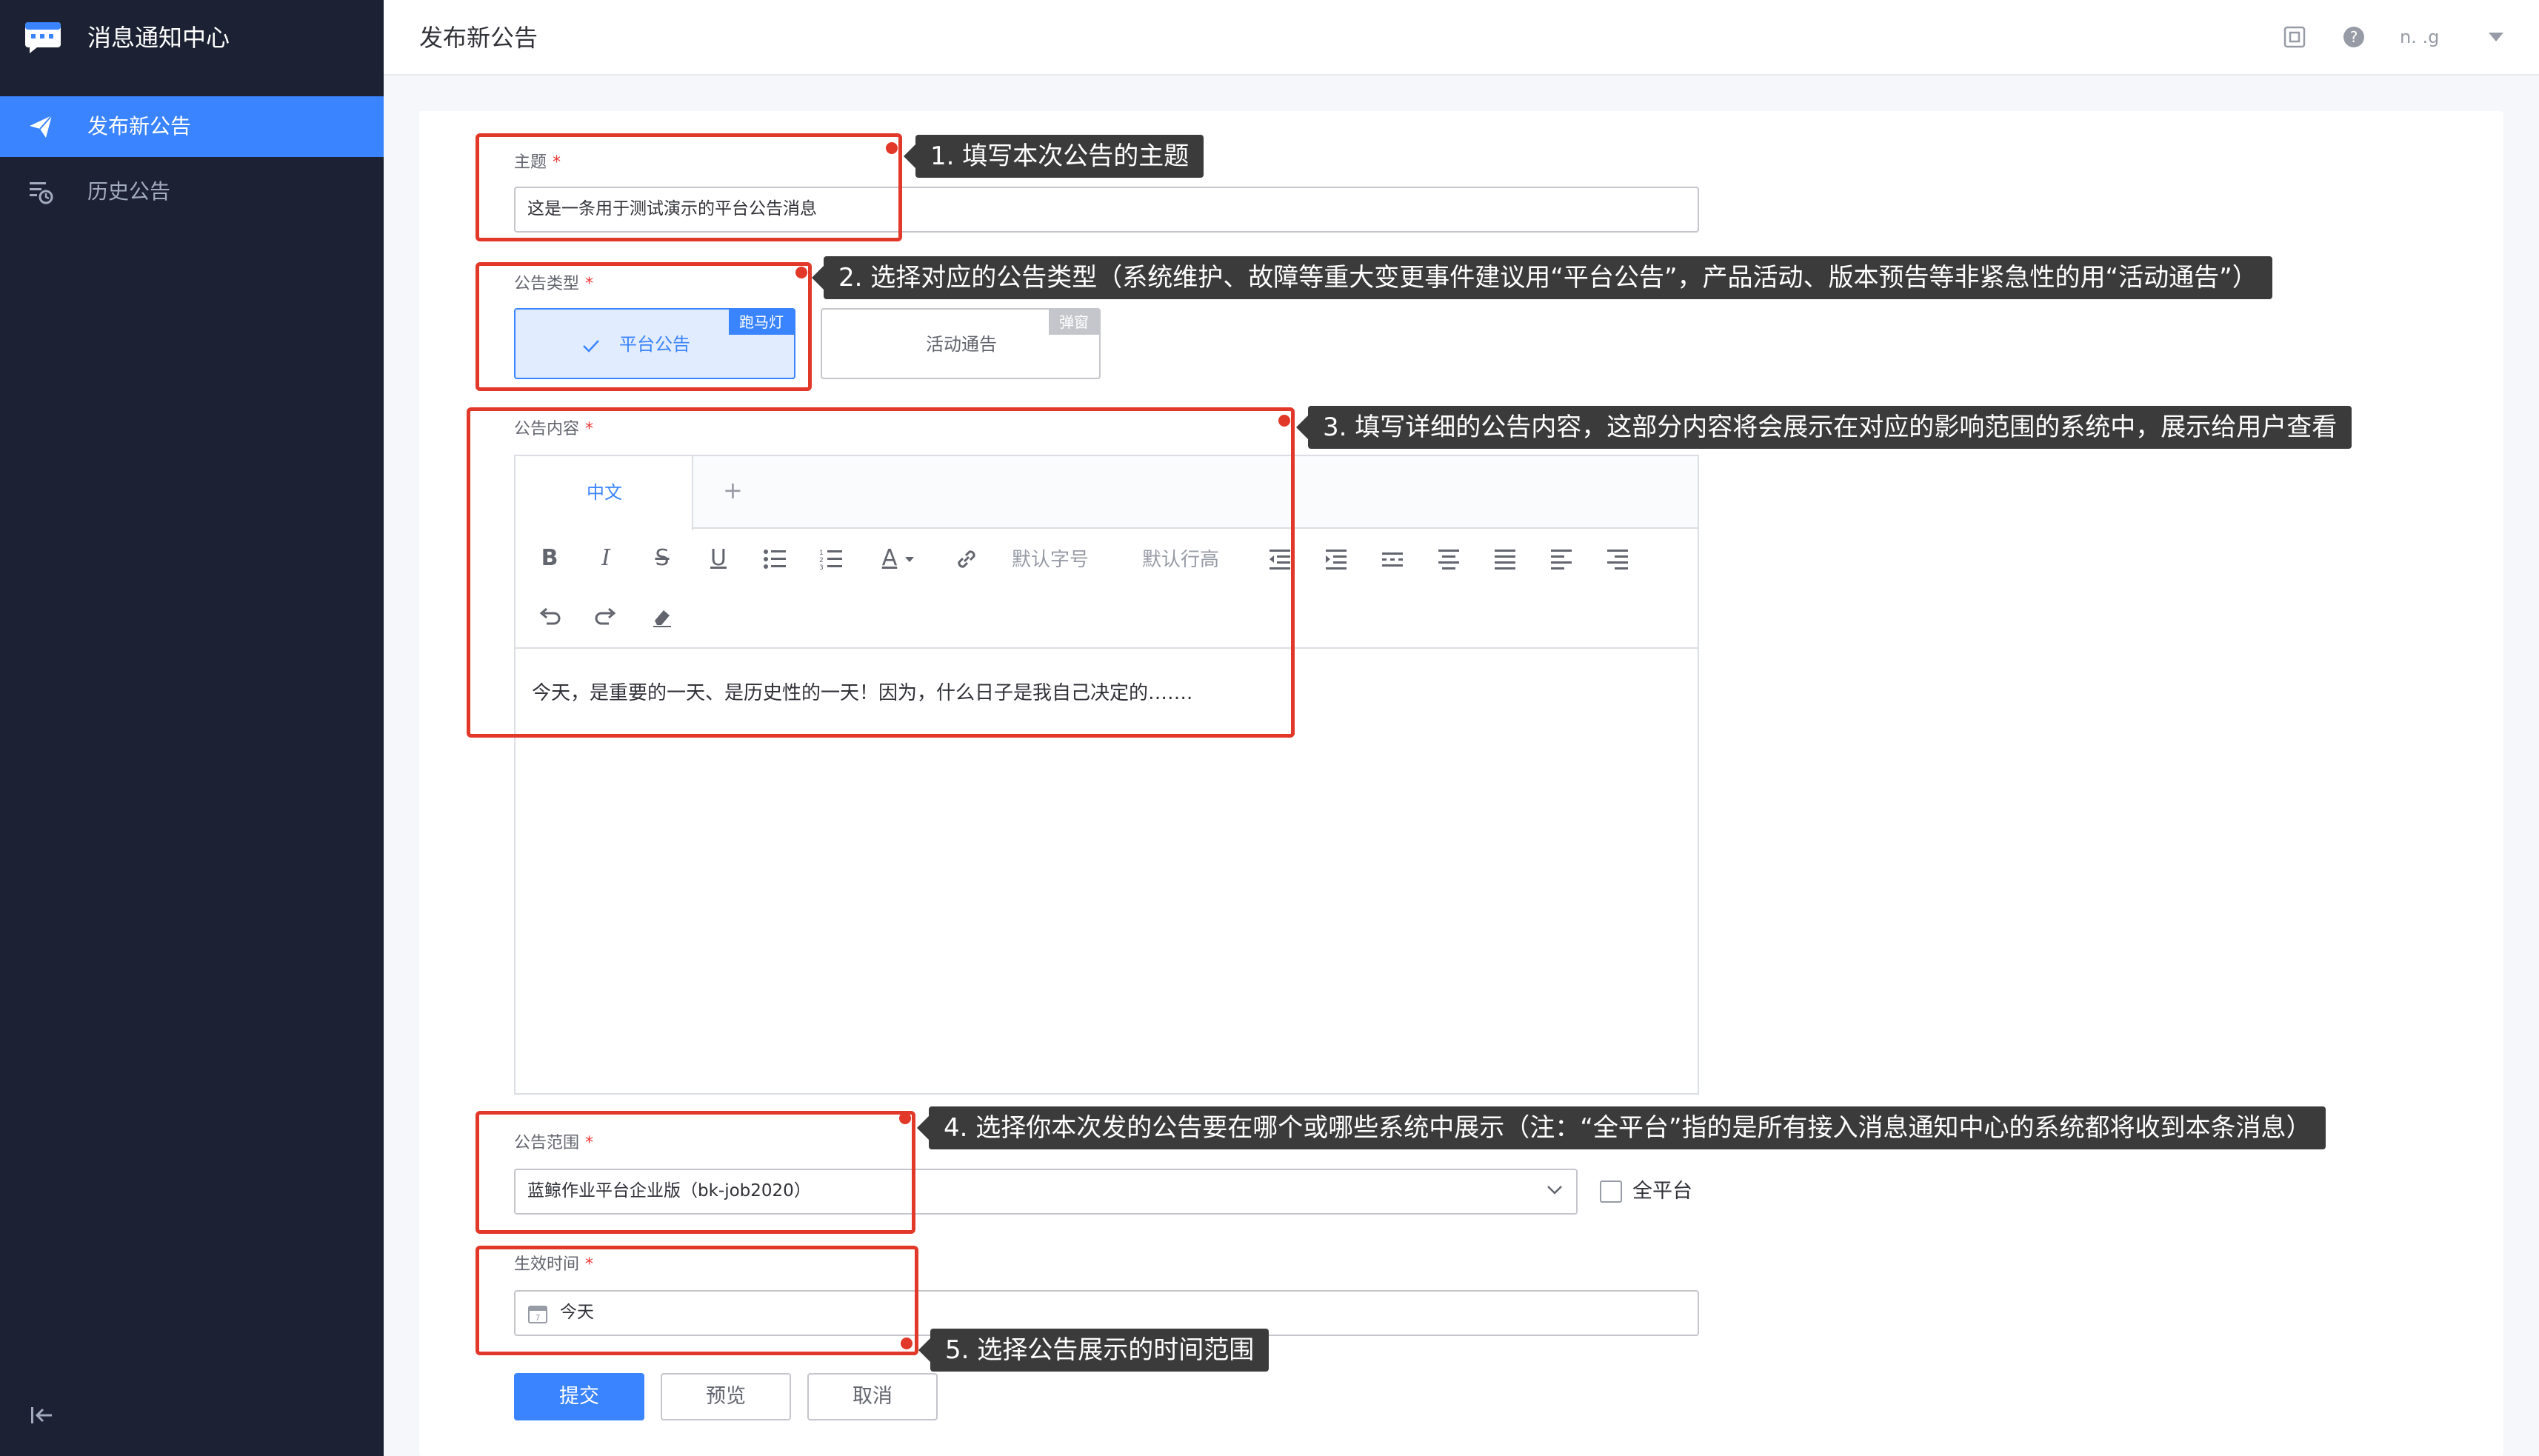 This screenshot has width=2539, height=1456. What do you see at coordinates (1505, 559) in the screenshot?
I see `align-justify-icon` at bounding box center [1505, 559].